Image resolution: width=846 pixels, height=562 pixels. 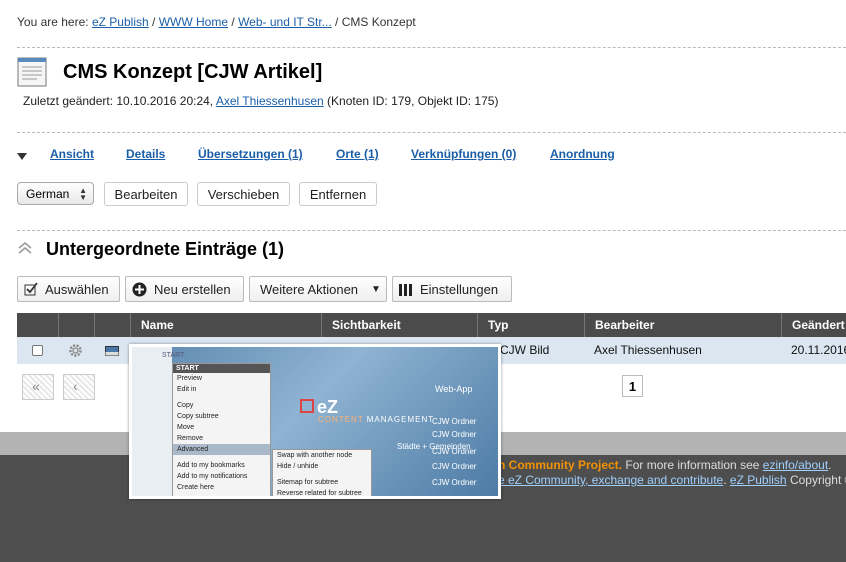 I want to click on community-link: e eZ Community, exchange and contribute, so click(x=610, y=480).